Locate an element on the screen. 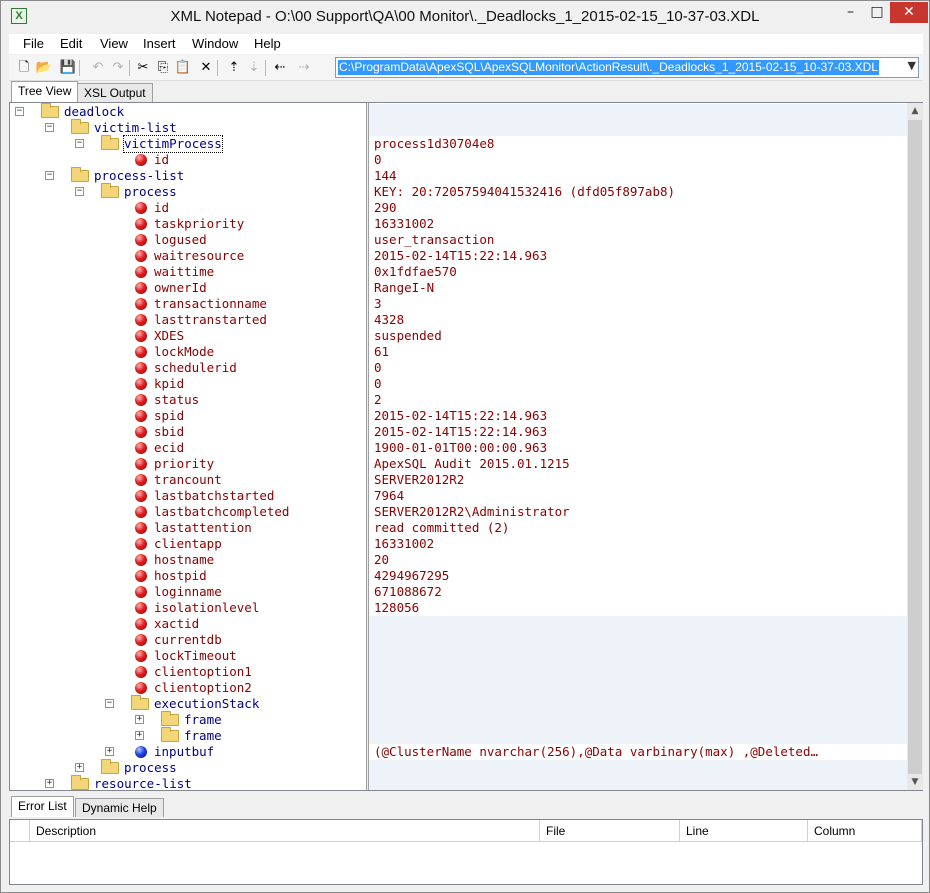 This screenshot has height=893, width=930. menu-file: File is located at coordinates (33, 43).